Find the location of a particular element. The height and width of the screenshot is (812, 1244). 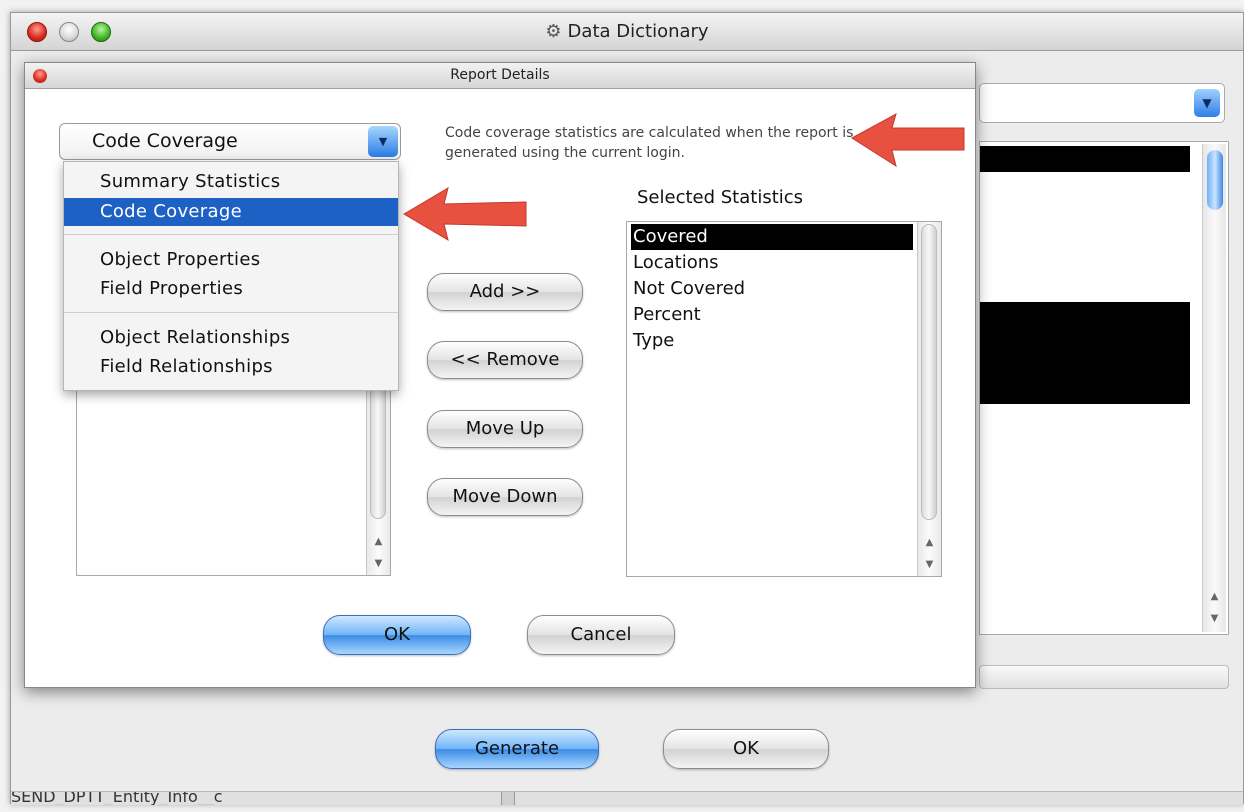

combo-selected-value: Code Coverage is located at coordinates (165, 141).